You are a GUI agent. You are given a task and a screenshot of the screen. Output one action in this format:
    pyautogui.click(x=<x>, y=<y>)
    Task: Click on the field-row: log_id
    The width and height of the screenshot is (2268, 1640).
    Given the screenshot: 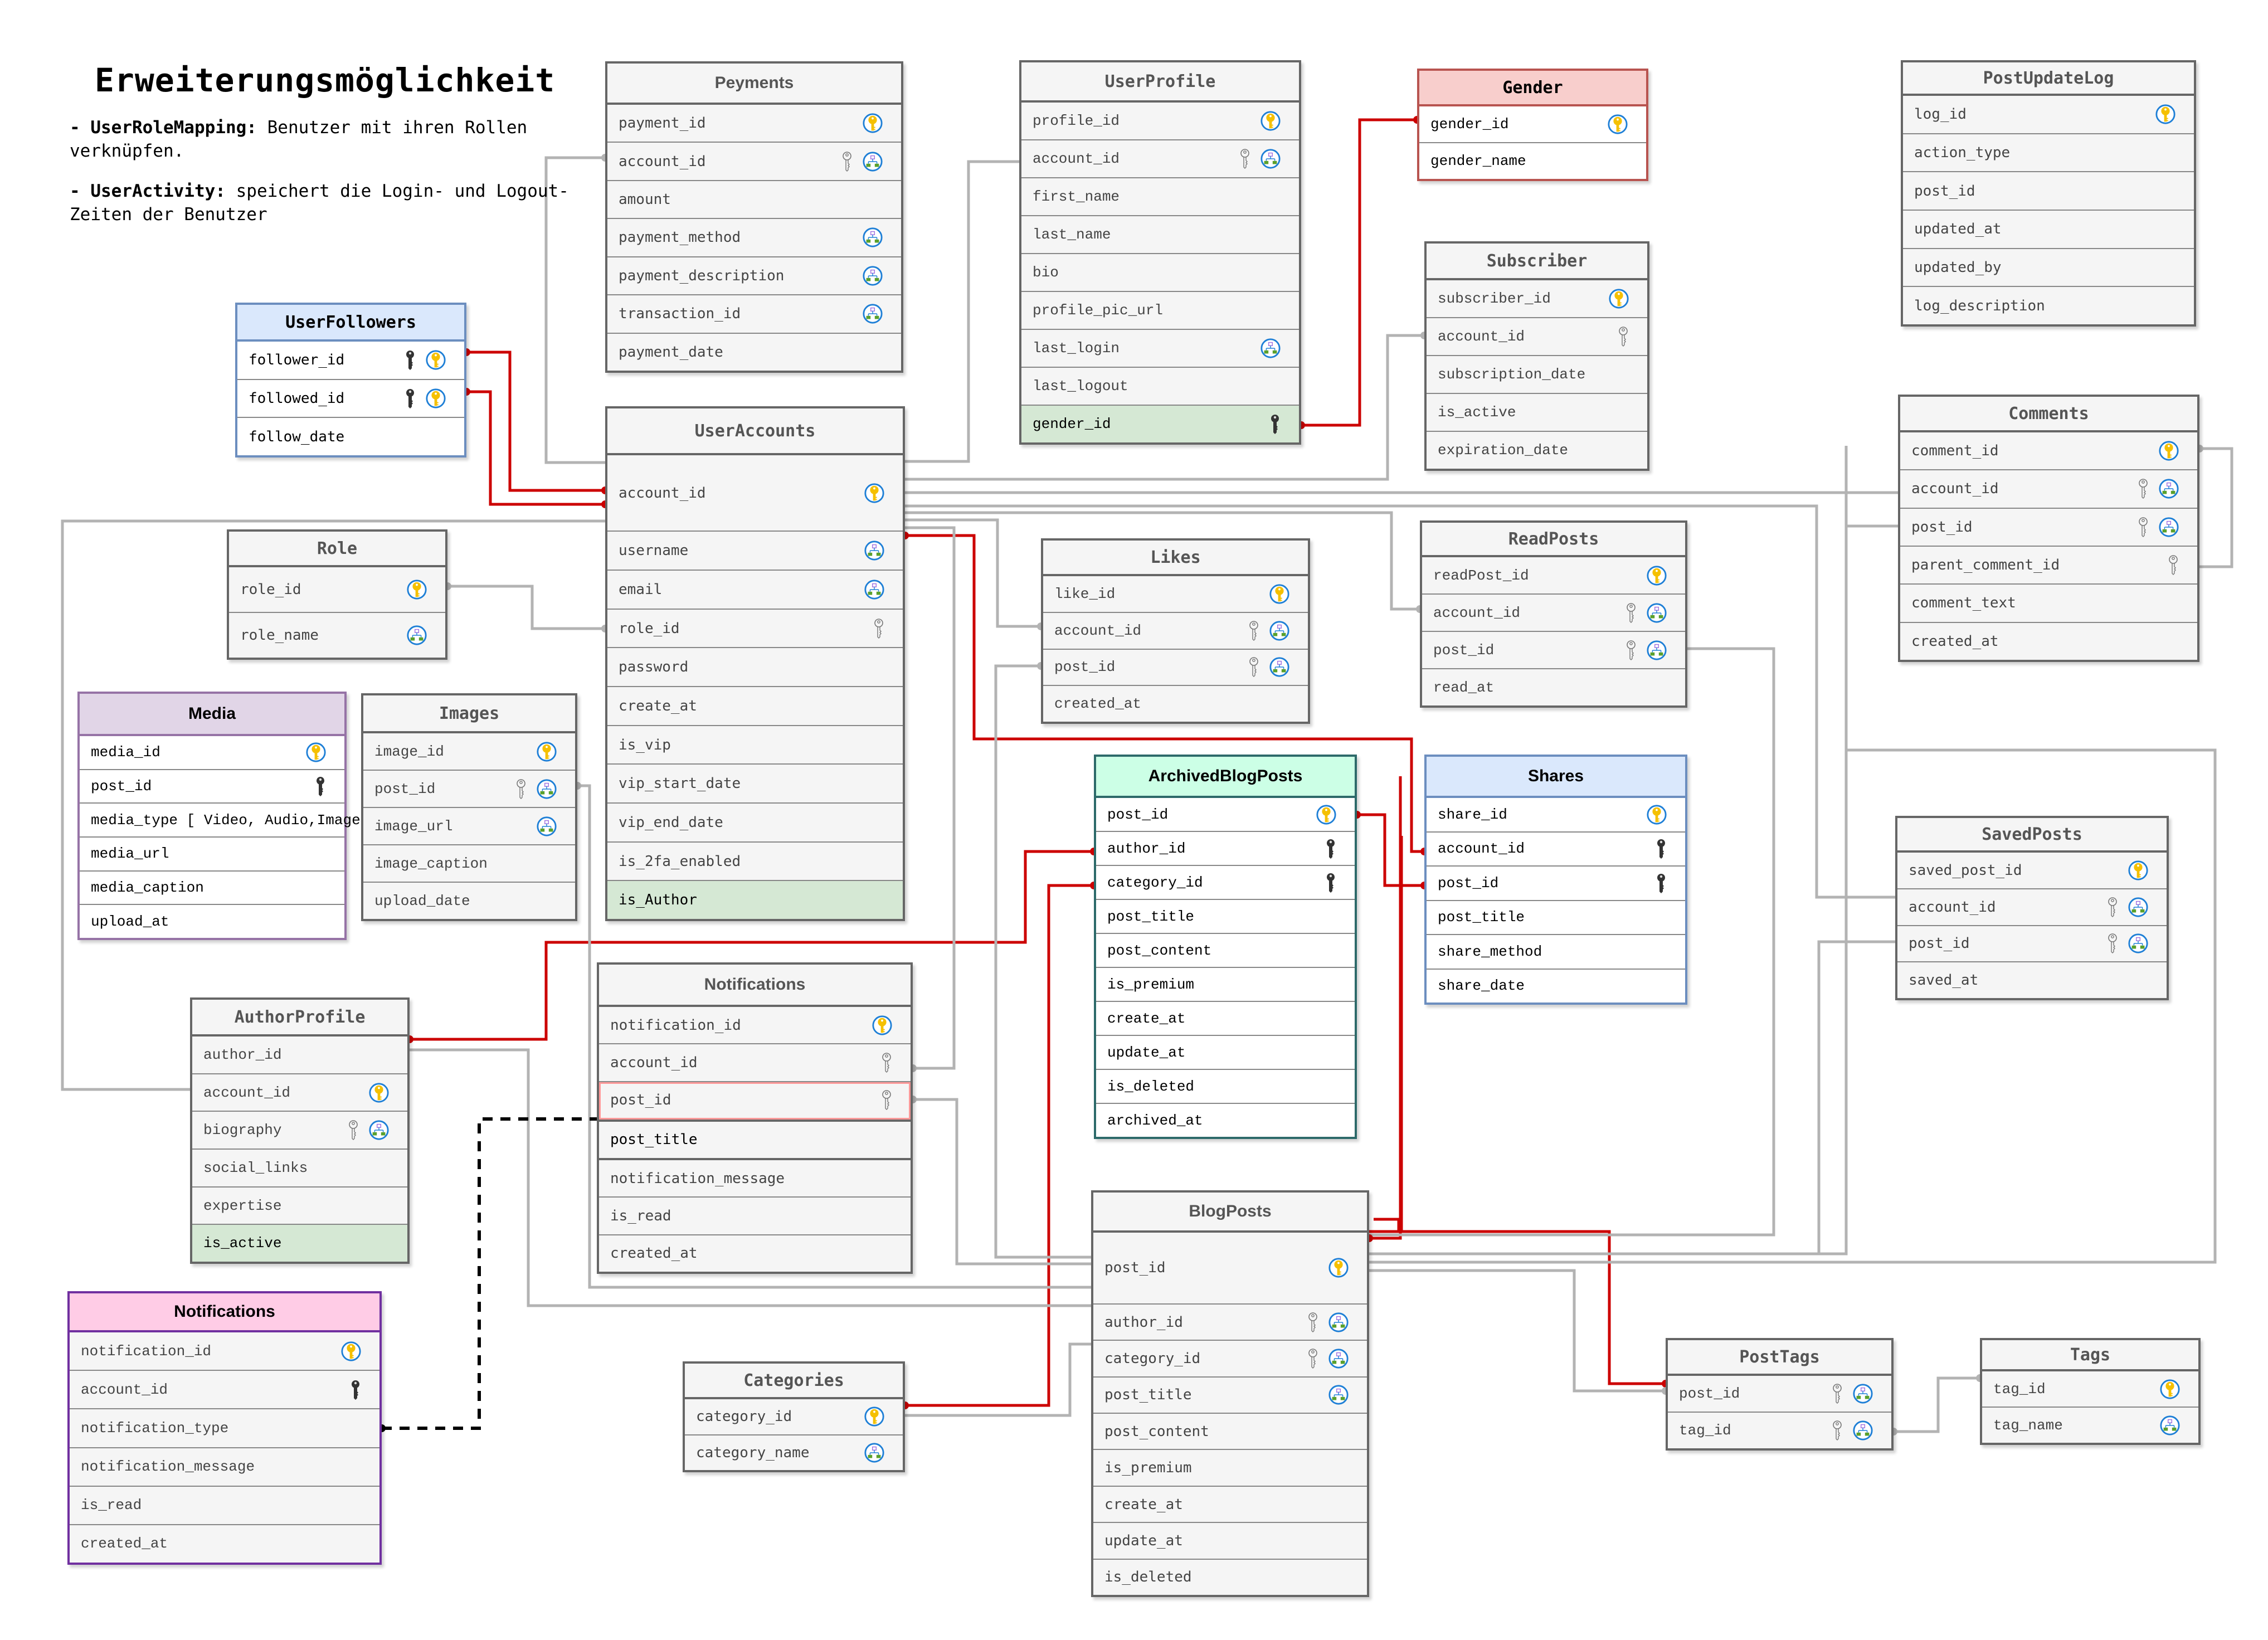 What is the action you would take?
    pyautogui.click(x=2048, y=115)
    